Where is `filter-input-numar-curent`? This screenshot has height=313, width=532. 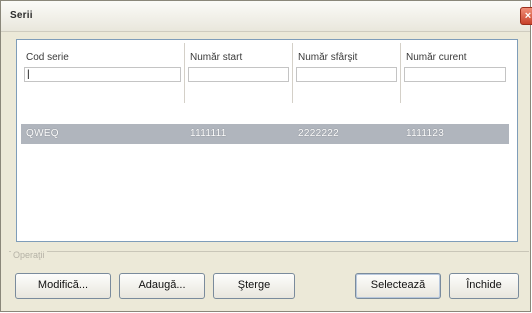
filter-input-numar-curent is located at coordinates (455, 74).